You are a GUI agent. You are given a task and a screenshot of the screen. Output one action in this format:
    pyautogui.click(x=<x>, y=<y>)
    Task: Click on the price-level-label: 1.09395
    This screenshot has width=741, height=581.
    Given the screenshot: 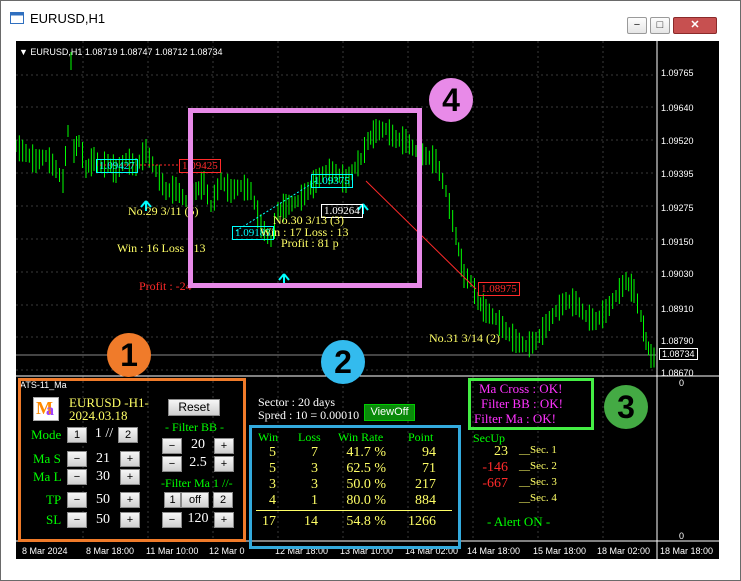 What is the action you would take?
    pyautogui.click(x=677, y=174)
    